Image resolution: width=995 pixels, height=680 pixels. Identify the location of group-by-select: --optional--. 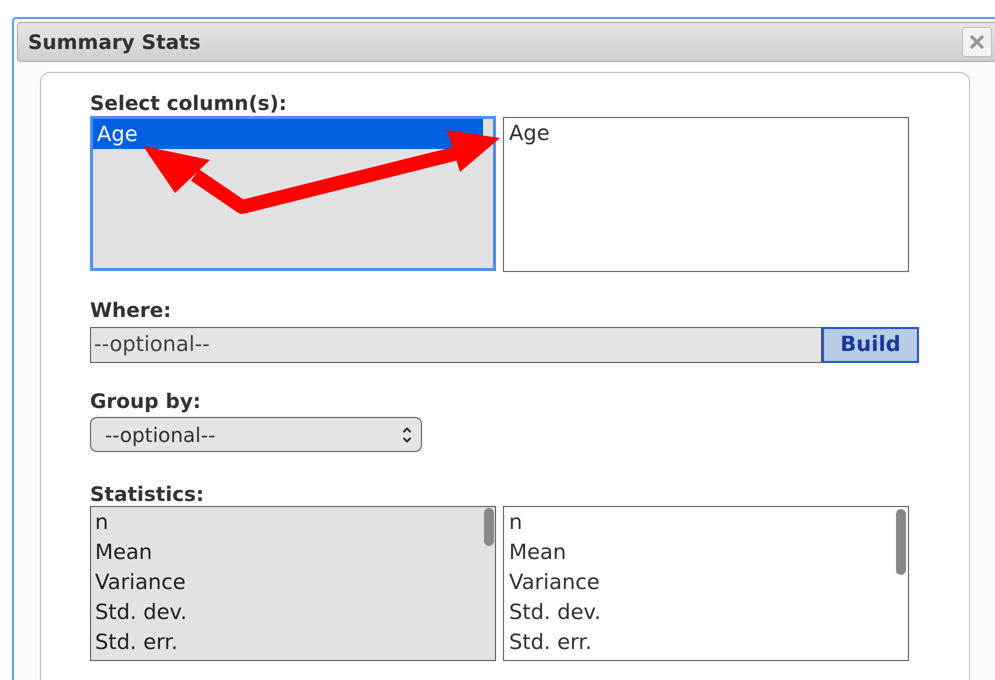
(256, 434).